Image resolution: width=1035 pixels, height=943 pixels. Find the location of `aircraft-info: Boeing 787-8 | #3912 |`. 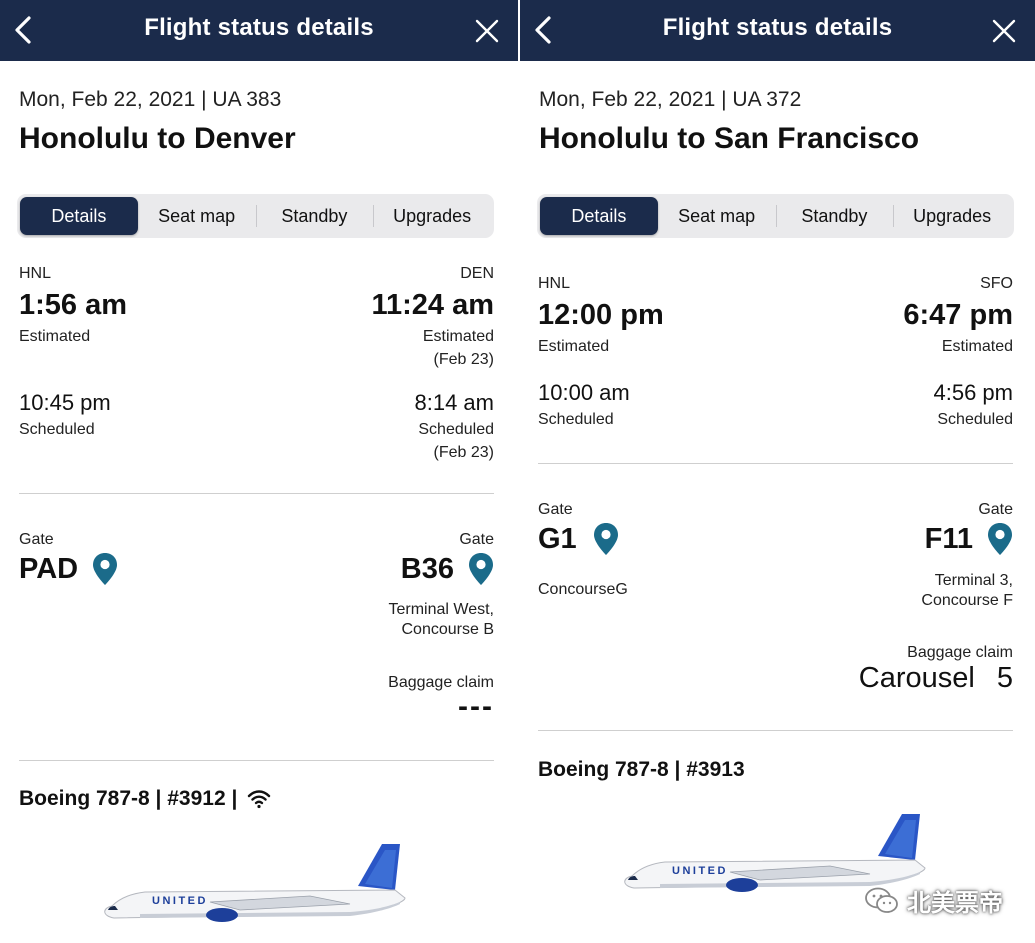

aircraft-info: Boeing 787-8 | #3912 | is located at coordinates (145, 799).